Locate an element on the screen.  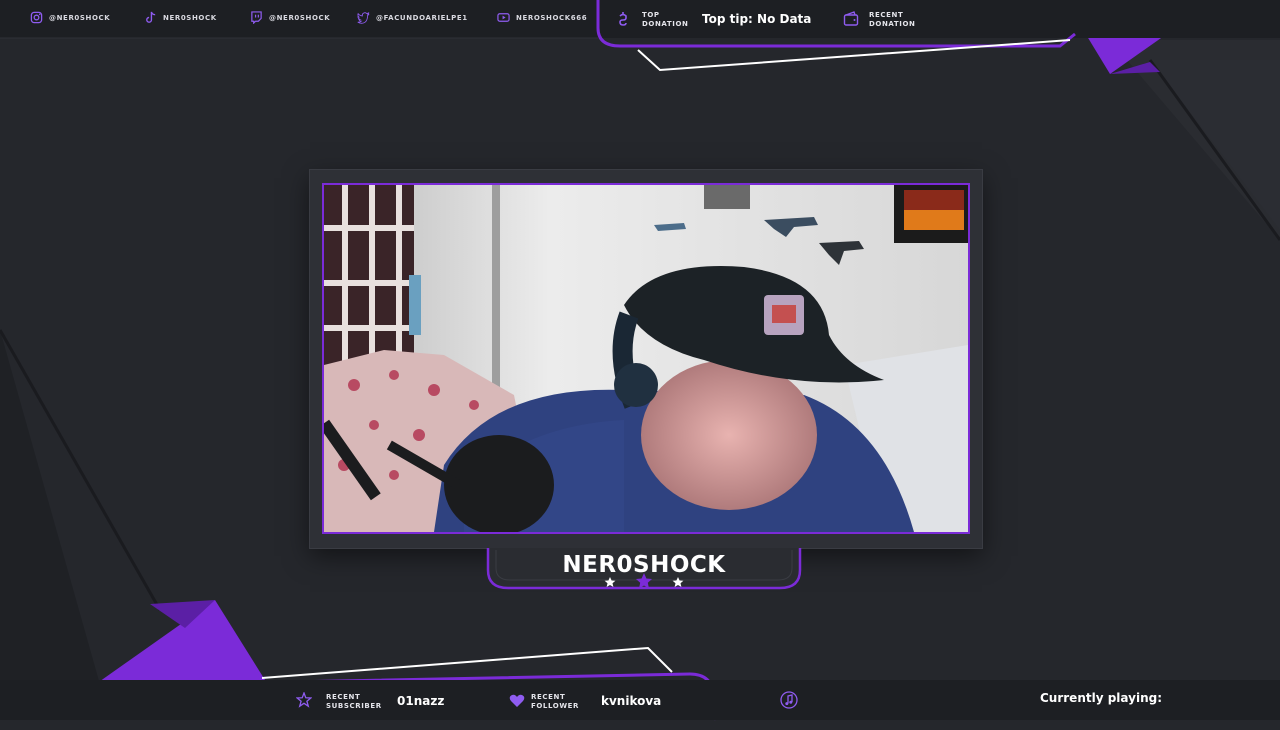
youtube-icon is located at coordinates (503, 18).